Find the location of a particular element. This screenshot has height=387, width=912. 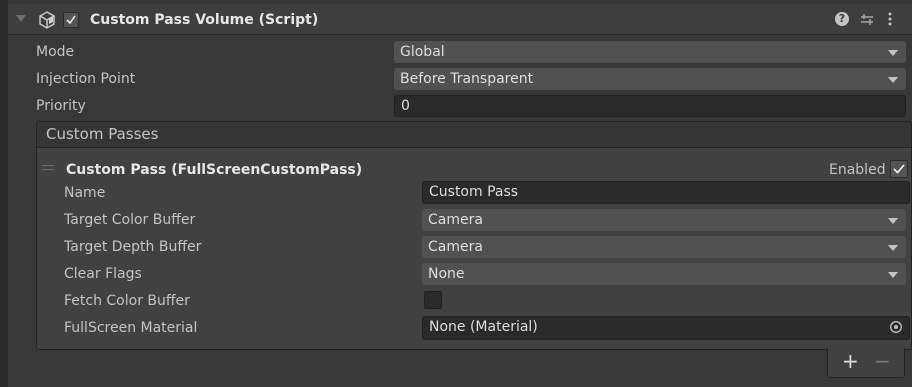

target-depth-buffer-dropdown: Camera is located at coordinates (664, 247).